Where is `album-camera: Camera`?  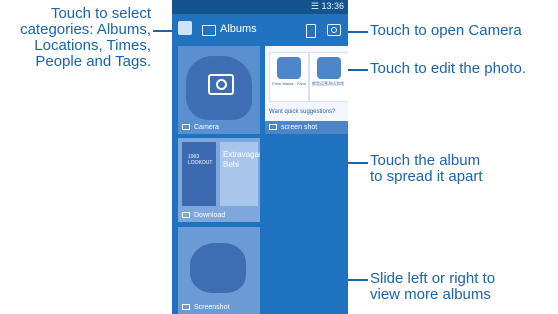
album-camera: Camera is located at coordinates (219, 90).